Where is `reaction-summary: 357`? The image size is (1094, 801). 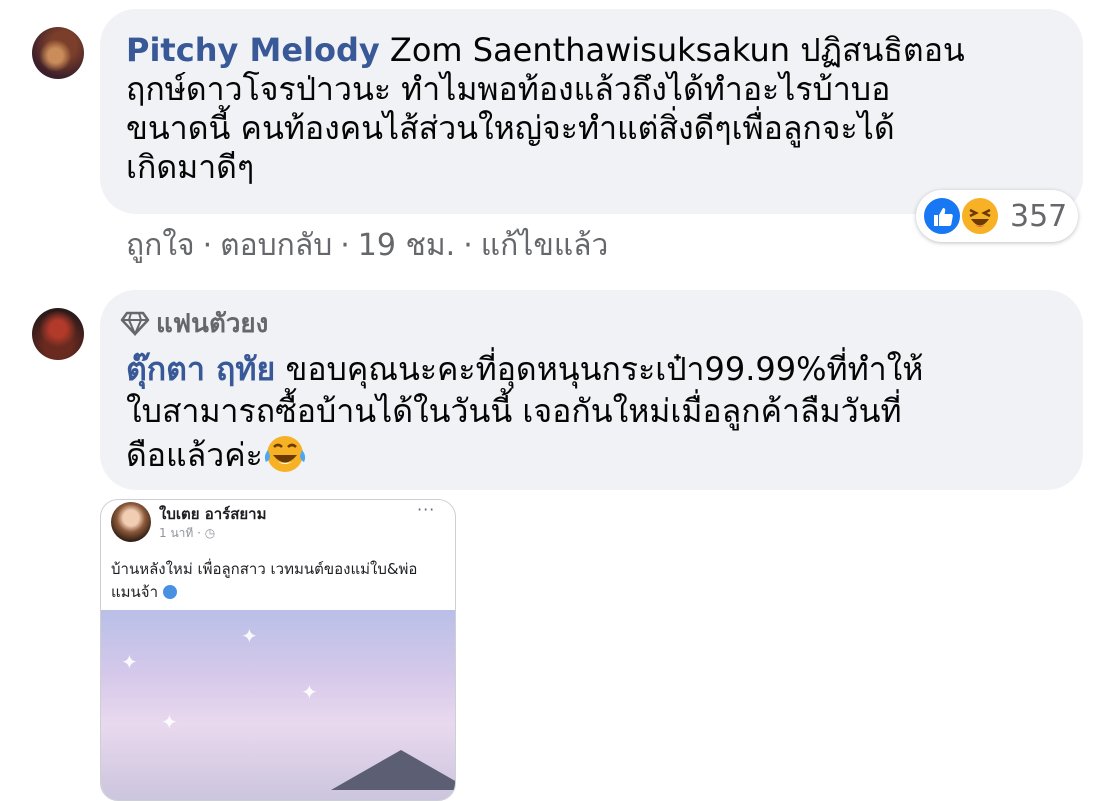
reaction-summary: 357 is located at coordinates (997, 216).